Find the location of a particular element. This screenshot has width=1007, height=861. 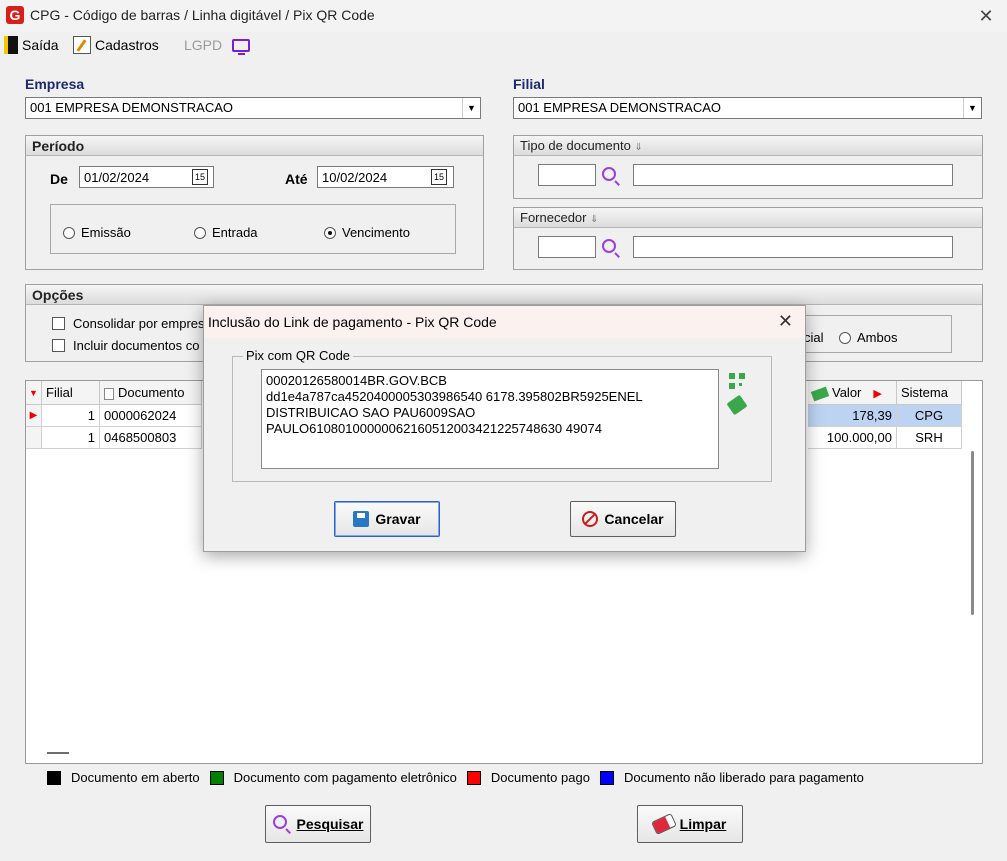

monitor-icon is located at coordinates (241, 46).